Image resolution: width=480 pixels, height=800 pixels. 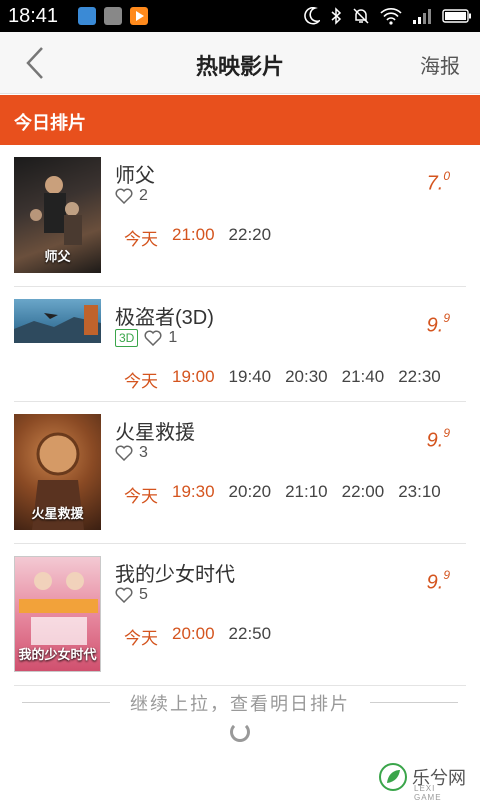 What do you see at coordinates (419, 494) in the screenshot?
I see `showtime: 23:10` at bounding box center [419, 494].